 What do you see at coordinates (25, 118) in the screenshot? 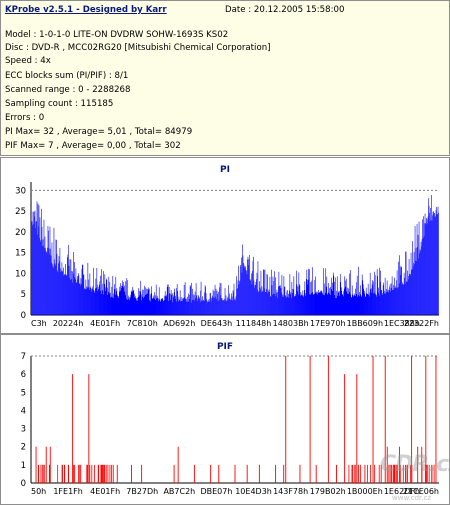
I see `info-errors: Errors : 0` at bounding box center [25, 118].